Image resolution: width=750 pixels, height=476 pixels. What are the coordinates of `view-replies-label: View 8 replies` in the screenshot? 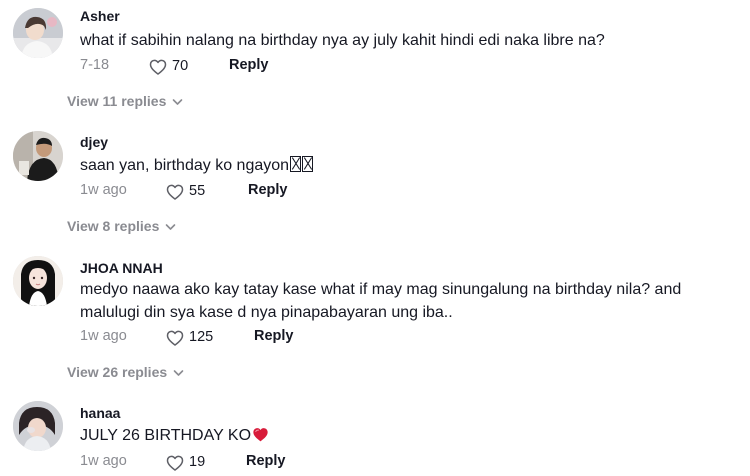 It's located at (113, 226).